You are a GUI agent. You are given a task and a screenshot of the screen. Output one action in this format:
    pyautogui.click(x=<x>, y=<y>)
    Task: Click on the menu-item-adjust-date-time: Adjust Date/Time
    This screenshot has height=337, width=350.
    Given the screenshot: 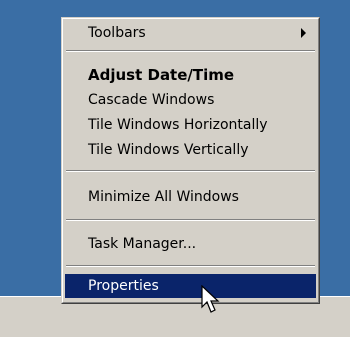 What is the action you would take?
    pyautogui.click(x=190, y=75)
    